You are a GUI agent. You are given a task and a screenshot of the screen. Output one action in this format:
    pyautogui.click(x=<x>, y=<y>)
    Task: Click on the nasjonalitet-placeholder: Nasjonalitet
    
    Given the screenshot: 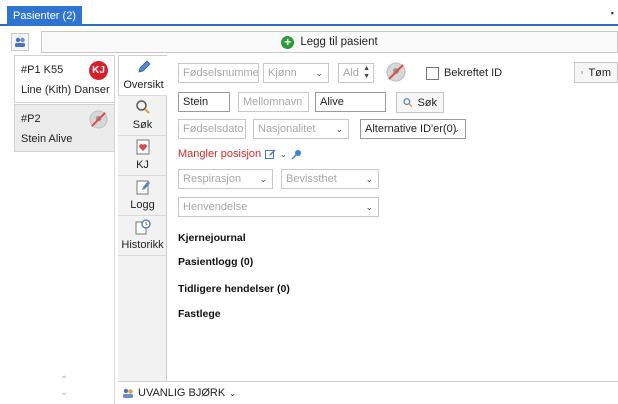 What is the action you would take?
    pyautogui.click(x=287, y=129)
    